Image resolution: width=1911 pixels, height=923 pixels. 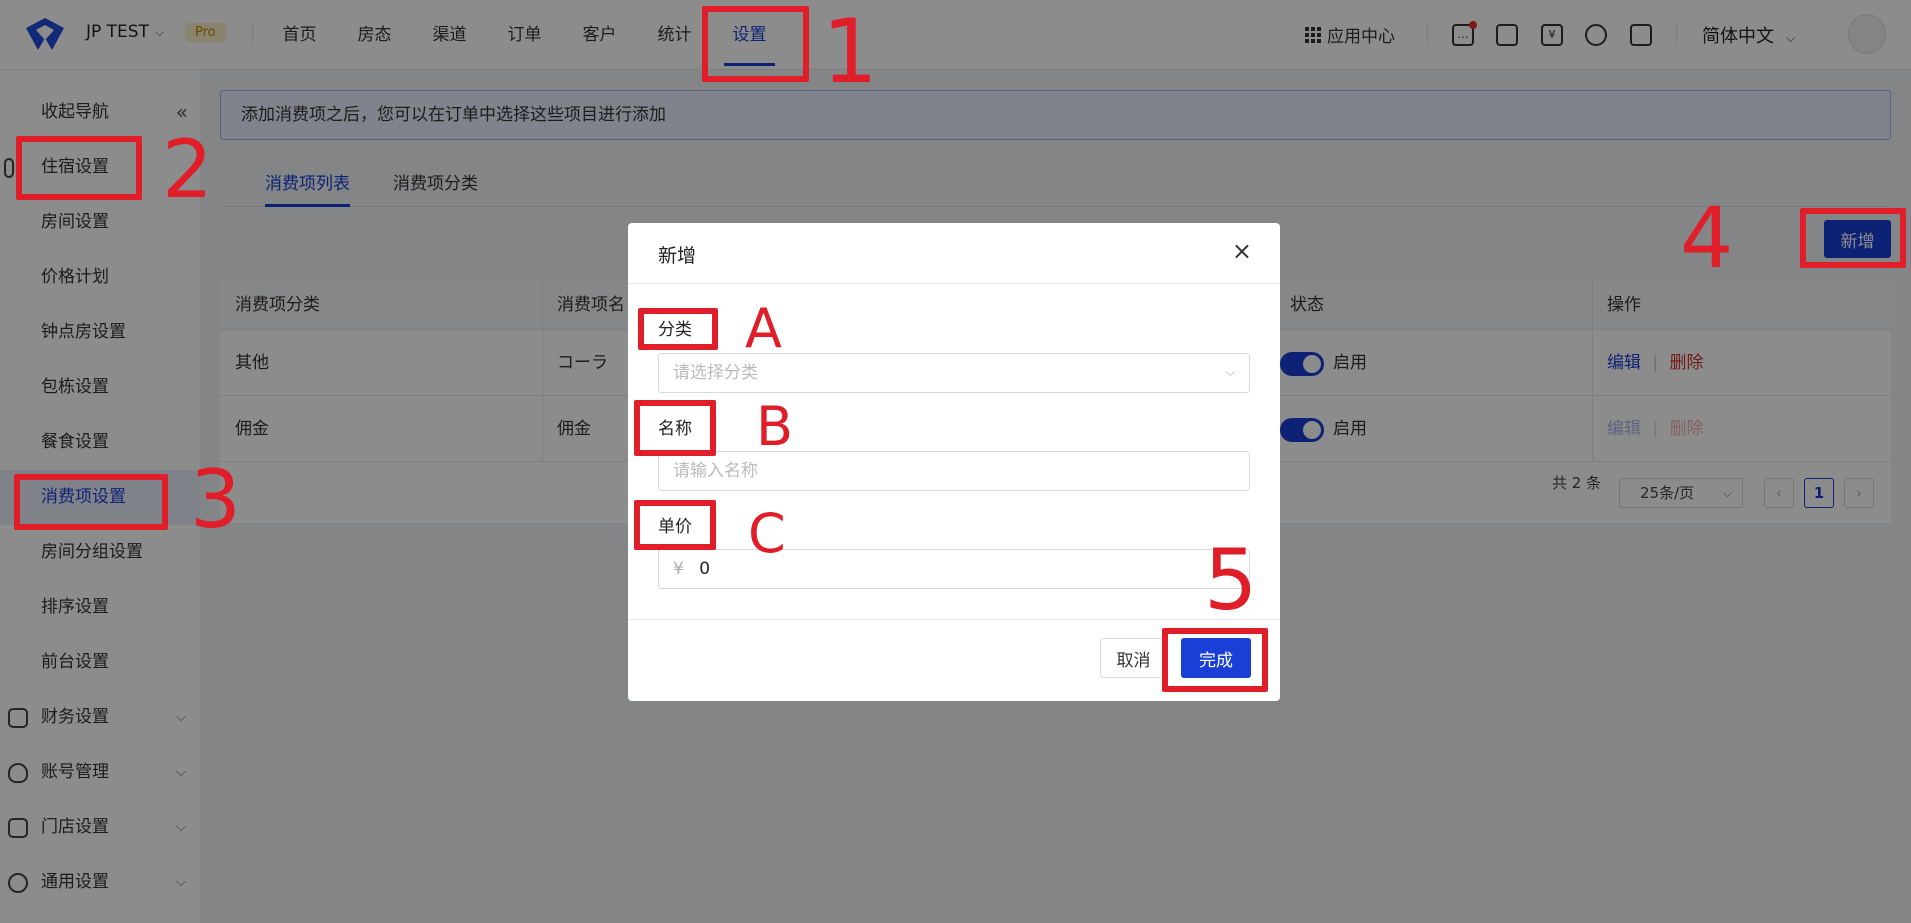 What do you see at coordinates (79, 168) in the screenshot?
I see `annotation-box-lodging` at bounding box center [79, 168].